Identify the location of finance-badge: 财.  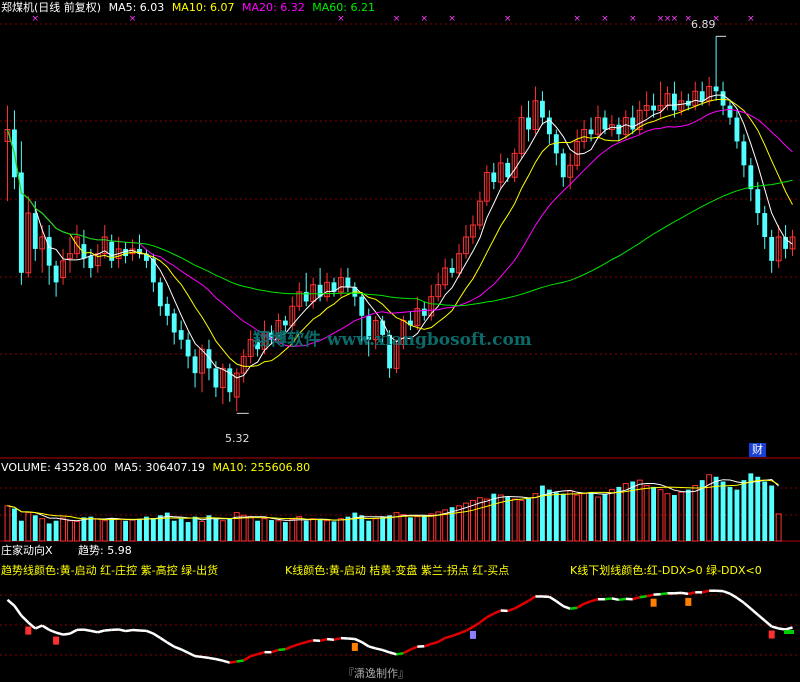
(757, 450).